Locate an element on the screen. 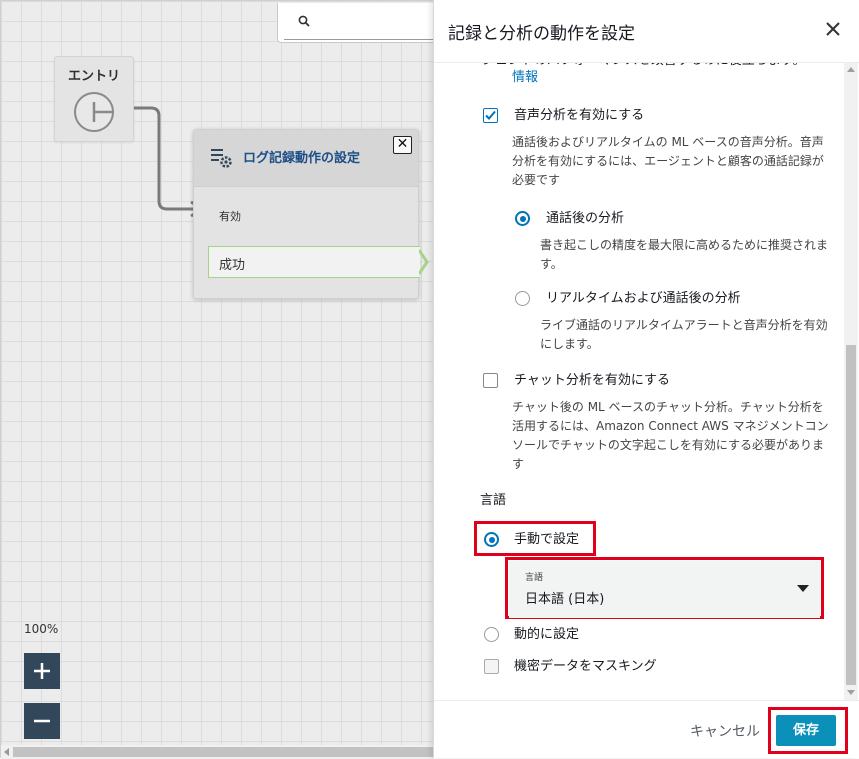 This screenshot has width=859, height=759. zoom-out-button is located at coordinates (42, 721).